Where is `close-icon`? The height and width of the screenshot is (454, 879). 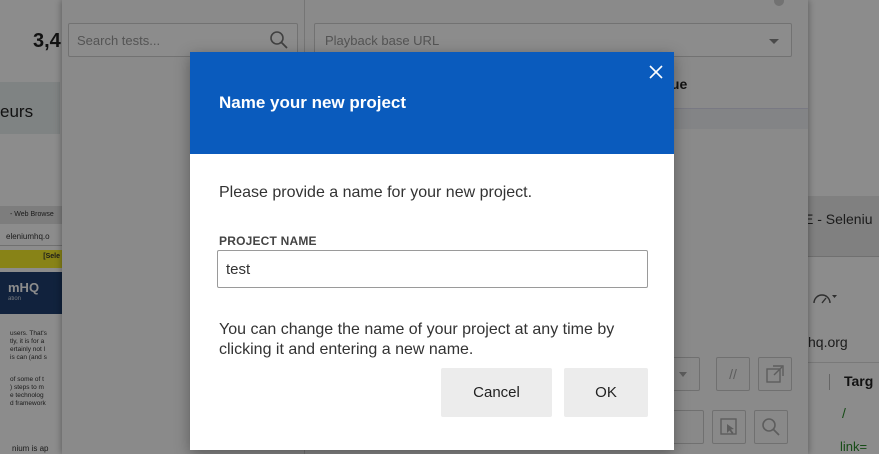 close-icon is located at coordinates (656, 72).